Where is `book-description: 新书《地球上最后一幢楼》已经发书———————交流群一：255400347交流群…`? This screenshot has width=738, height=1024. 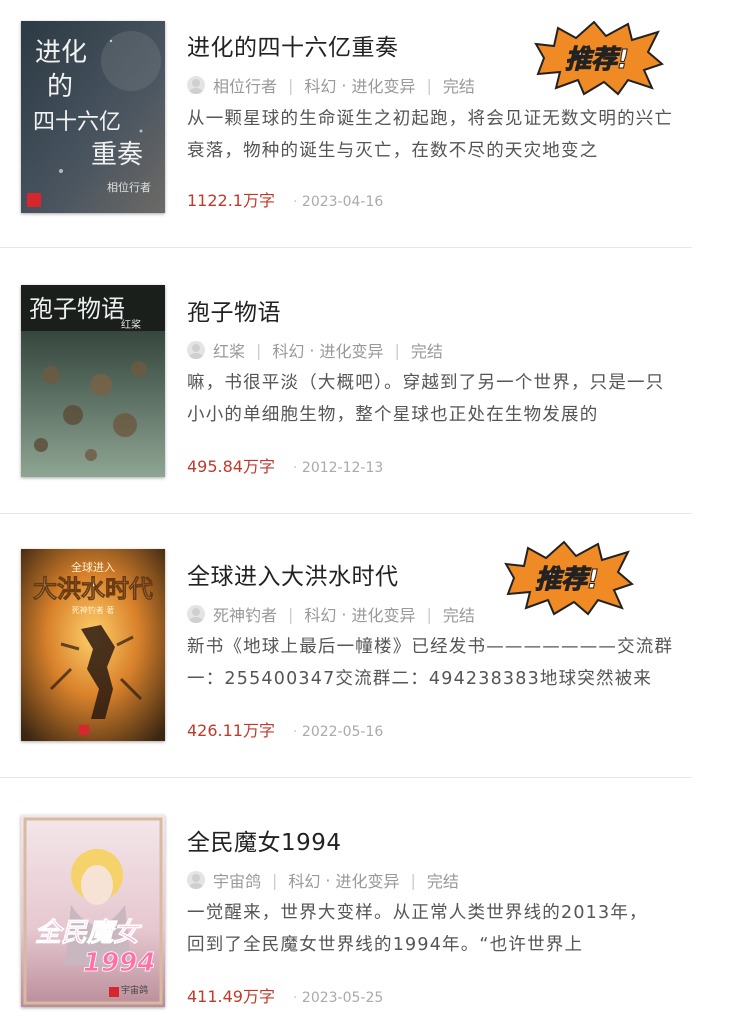
book-description: 新书《地球上最后一幢楼》已经发书———————交流群一：255400347交流群… is located at coordinates (430, 663).